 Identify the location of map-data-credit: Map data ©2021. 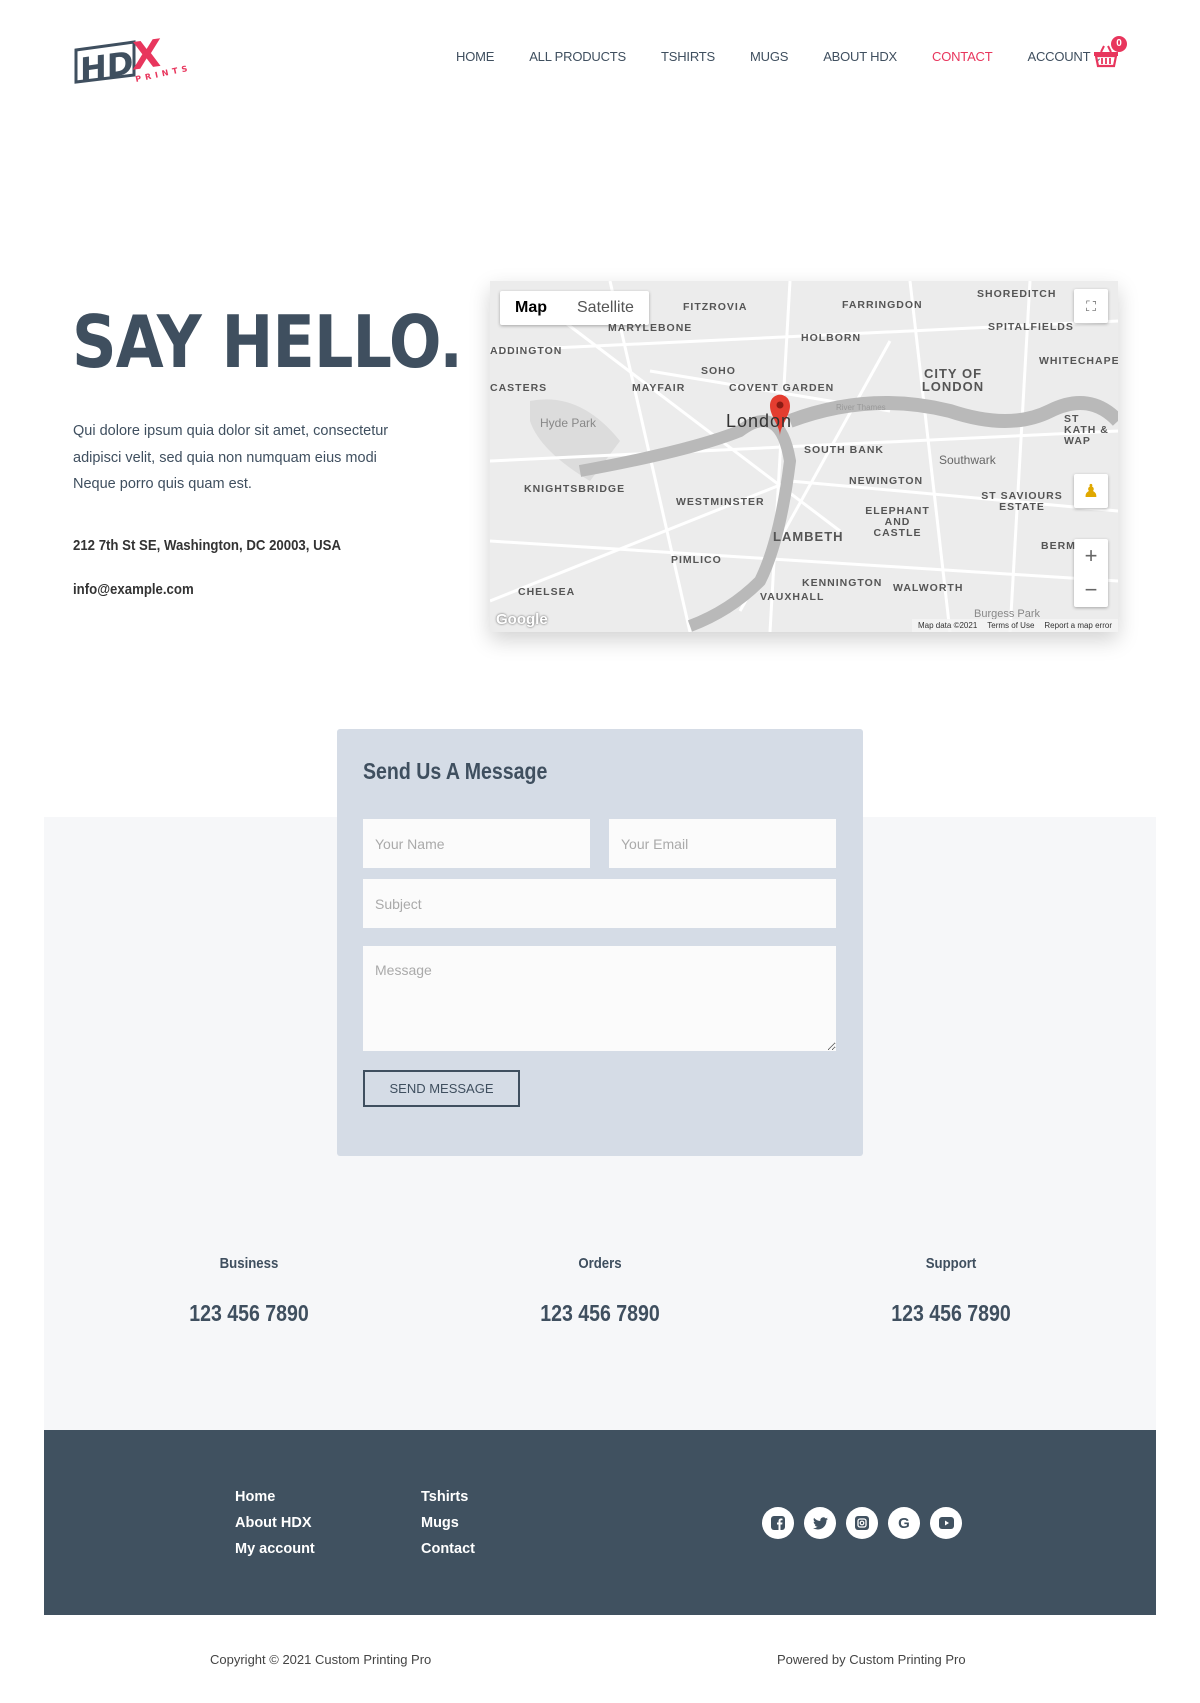
(948, 625).